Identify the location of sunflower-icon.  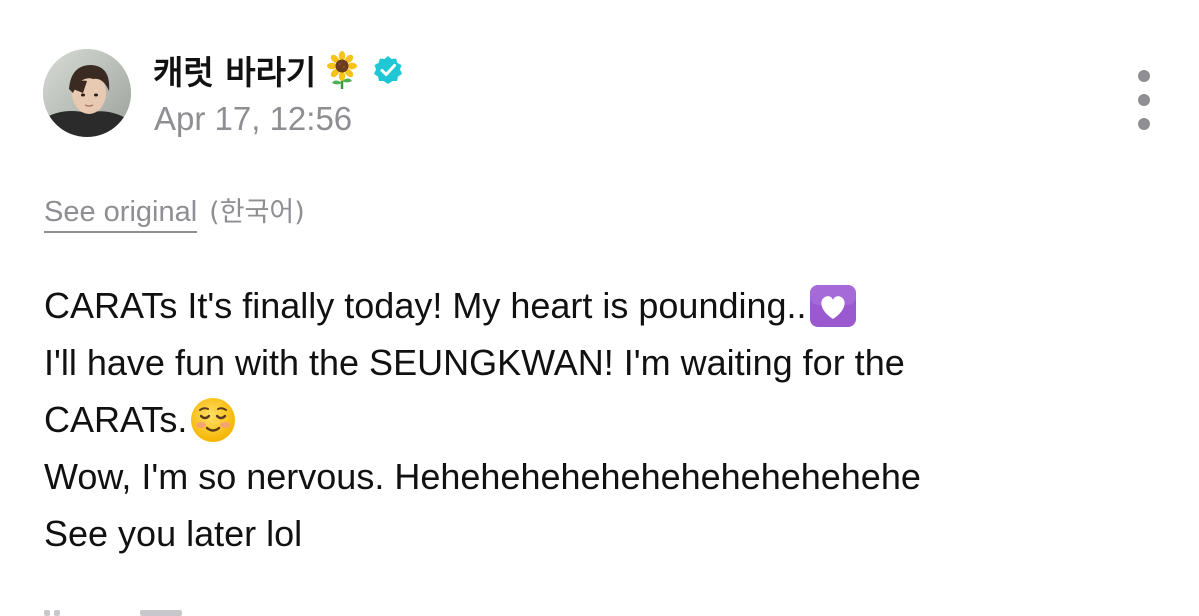
(342, 70).